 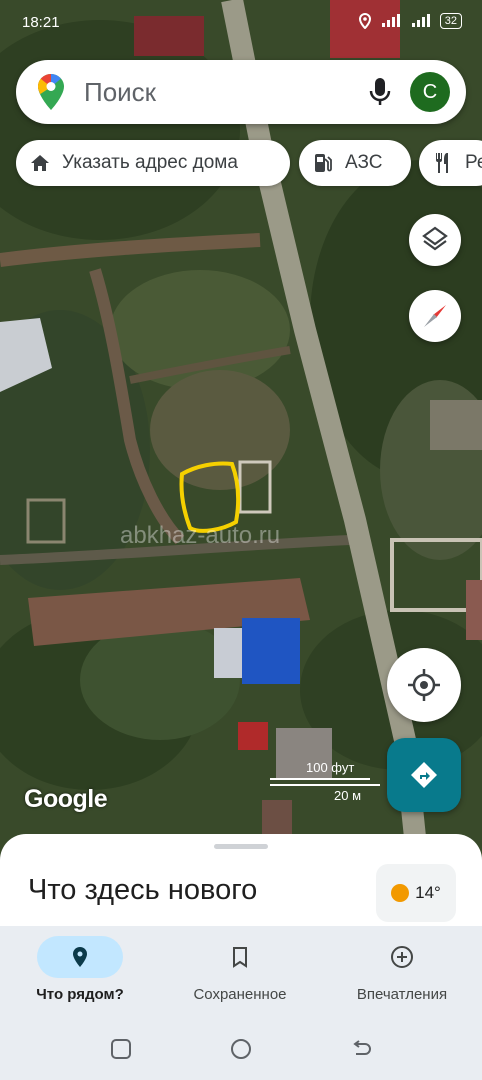 What do you see at coordinates (473, 162) in the screenshot?
I see `chip-label: Ре` at bounding box center [473, 162].